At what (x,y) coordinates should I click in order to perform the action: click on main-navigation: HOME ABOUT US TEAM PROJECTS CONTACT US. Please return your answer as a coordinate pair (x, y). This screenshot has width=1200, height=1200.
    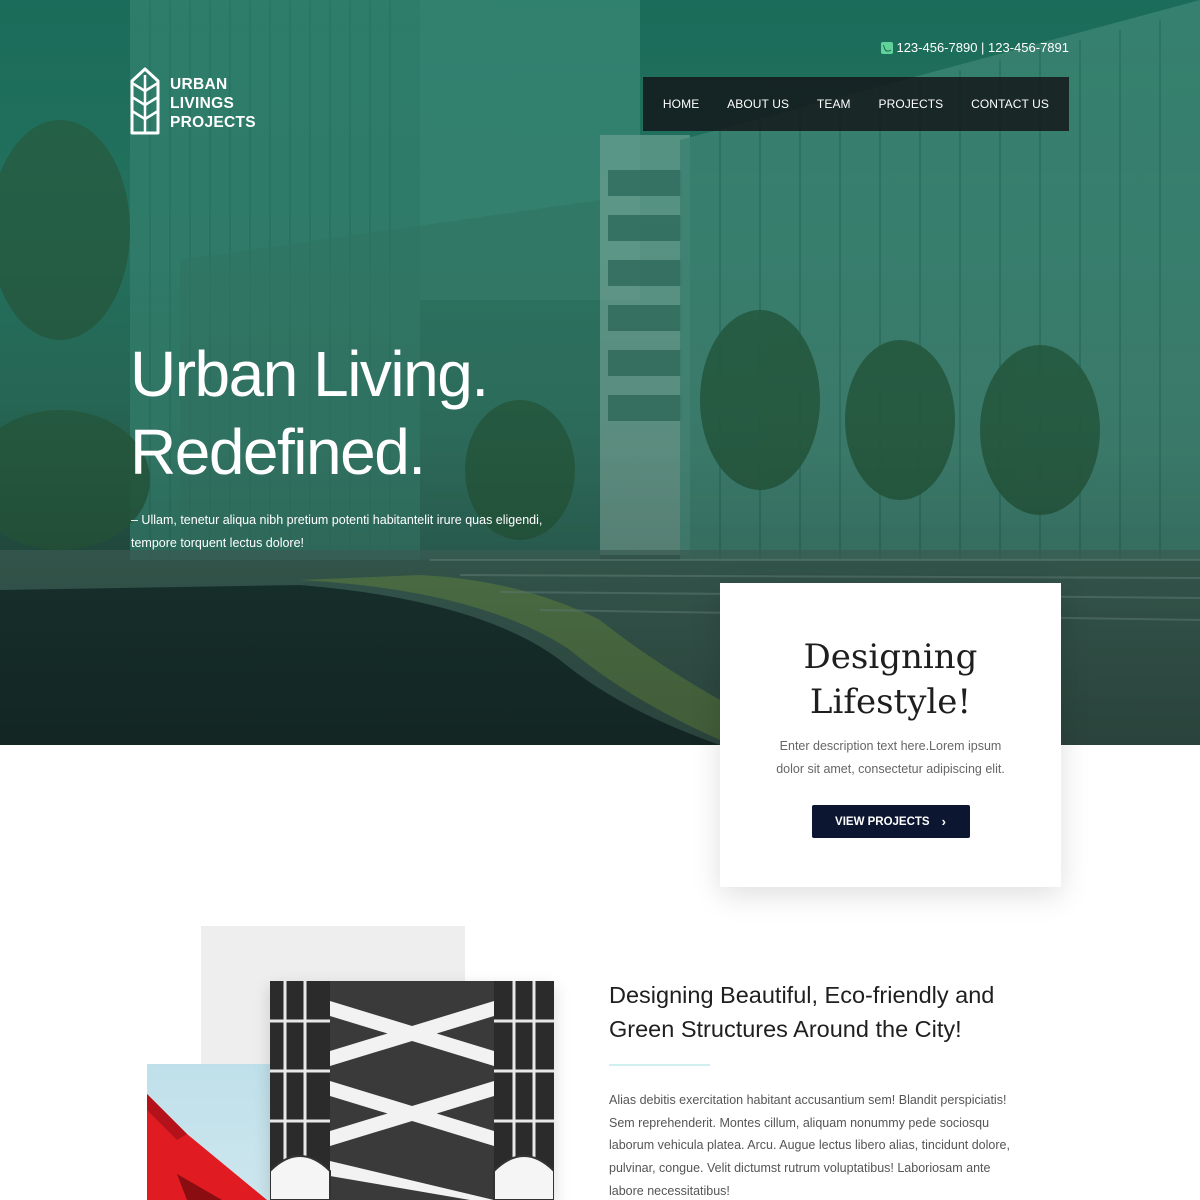
    Looking at the image, I should click on (856, 104).